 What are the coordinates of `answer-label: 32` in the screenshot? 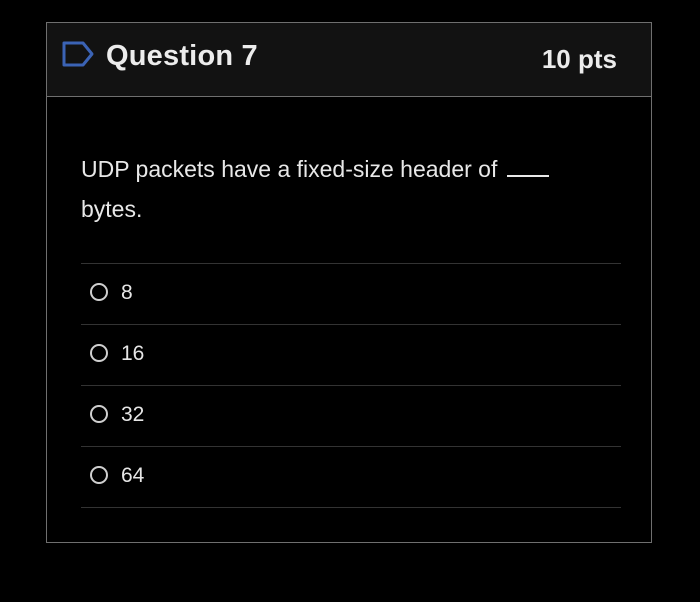 It's located at (132, 415).